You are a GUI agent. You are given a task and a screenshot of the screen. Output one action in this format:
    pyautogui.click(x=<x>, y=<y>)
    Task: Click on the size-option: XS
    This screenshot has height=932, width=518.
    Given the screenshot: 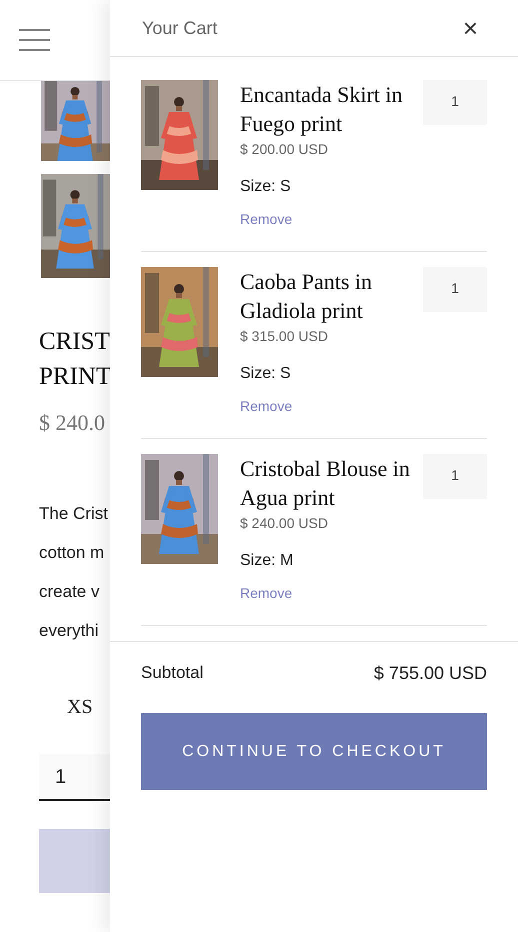 What is the action you would take?
    pyautogui.click(x=88, y=707)
    